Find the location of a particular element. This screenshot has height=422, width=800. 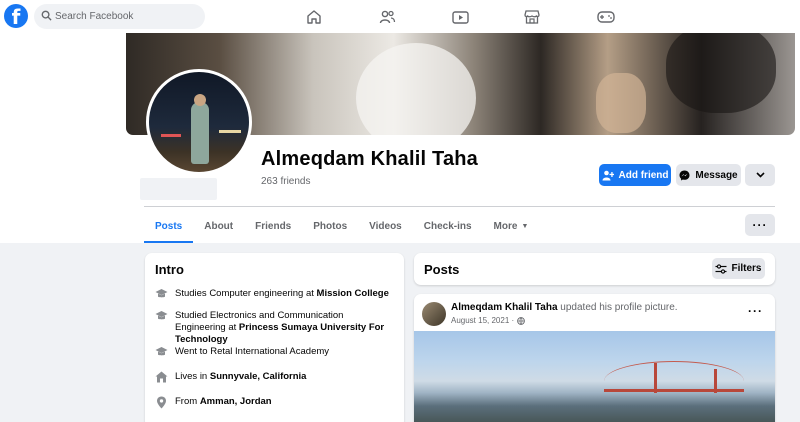

friends-icon is located at coordinates (387, 17).